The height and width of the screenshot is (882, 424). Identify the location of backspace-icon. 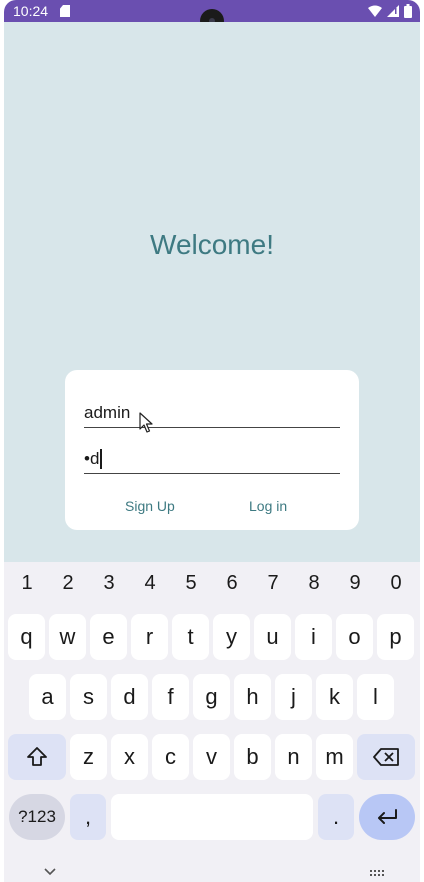
(386, 757).